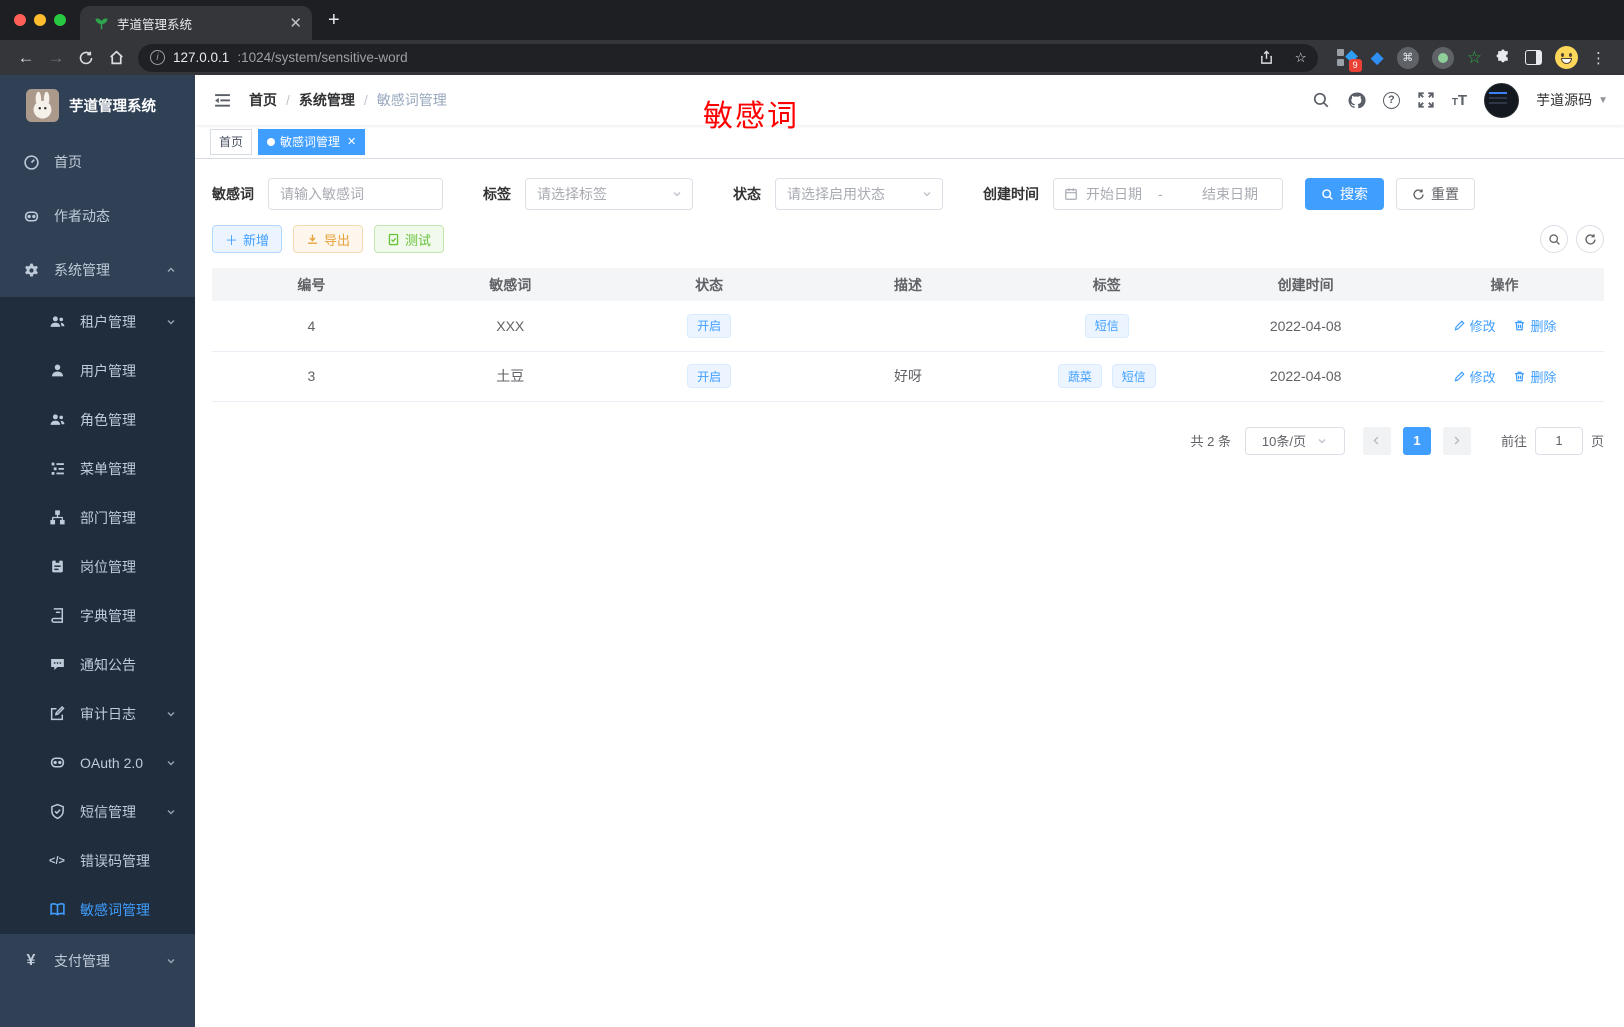  Describe the element at coordinates (97, 517) in the screenshot. I see `sidebar-item-dept: 部门管理` at that location.